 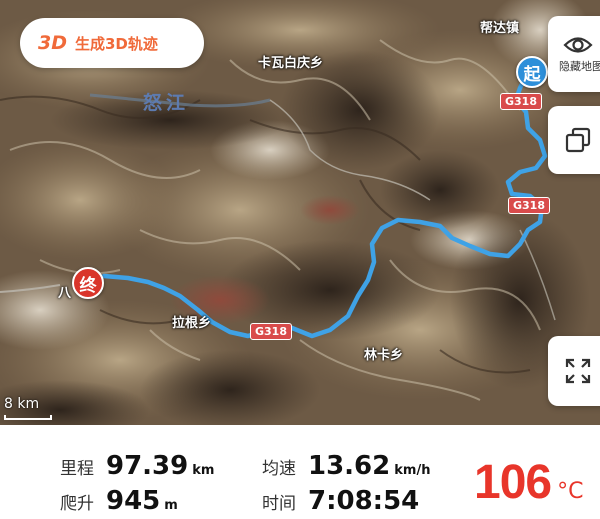 I want to click on stat-speed: 均速 13.62 km/h, so click(x=346, y=466).